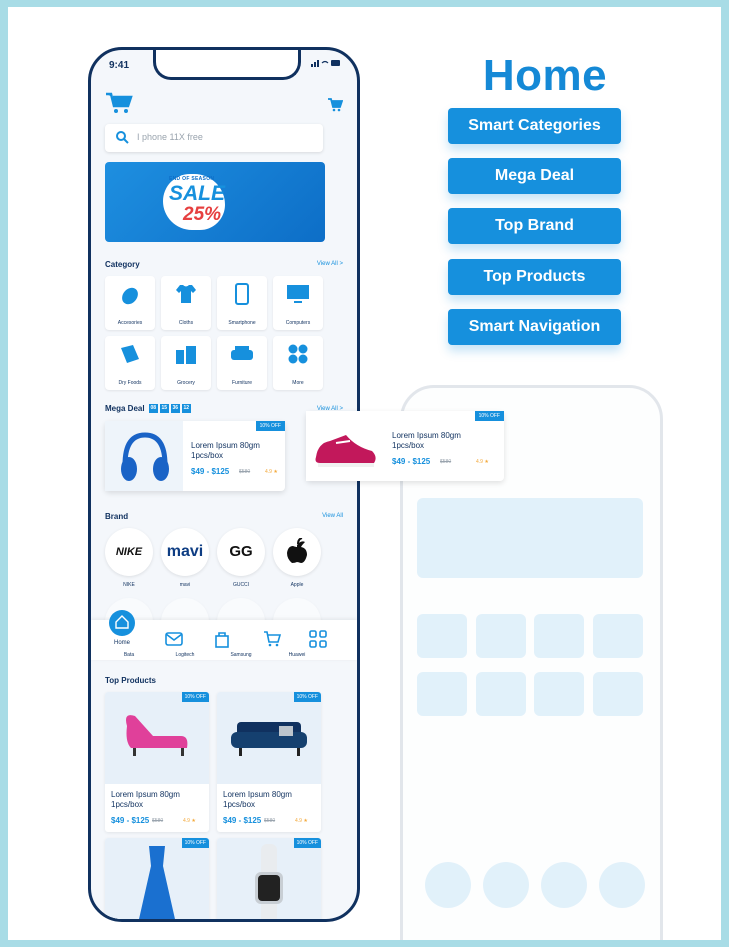 The height and width of the screenshot is (947, 729). Describe the element at coordinates (117, 516) in the screenshot. I see `brand-title: Brand` at that location.